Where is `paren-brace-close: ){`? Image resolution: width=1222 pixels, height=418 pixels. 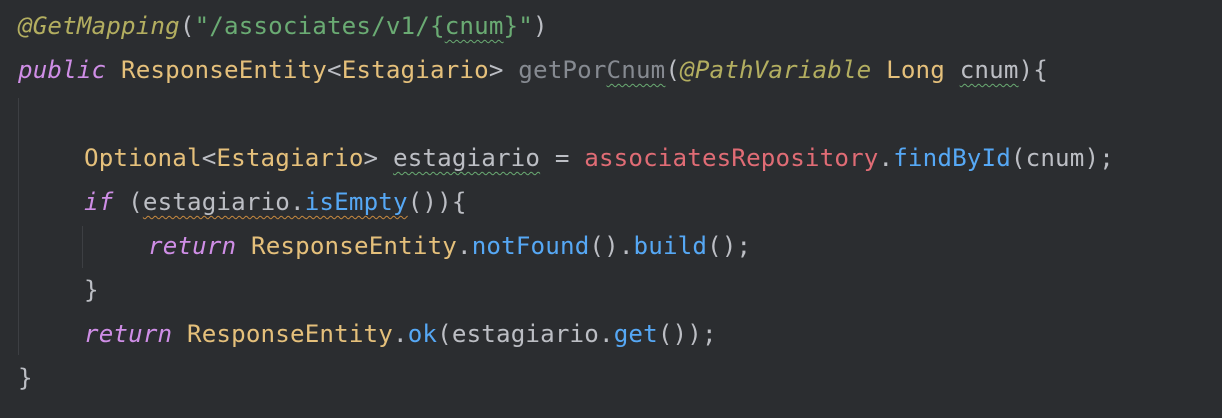 paren-brace-close: ){ is located at coordinates (1033, 70).